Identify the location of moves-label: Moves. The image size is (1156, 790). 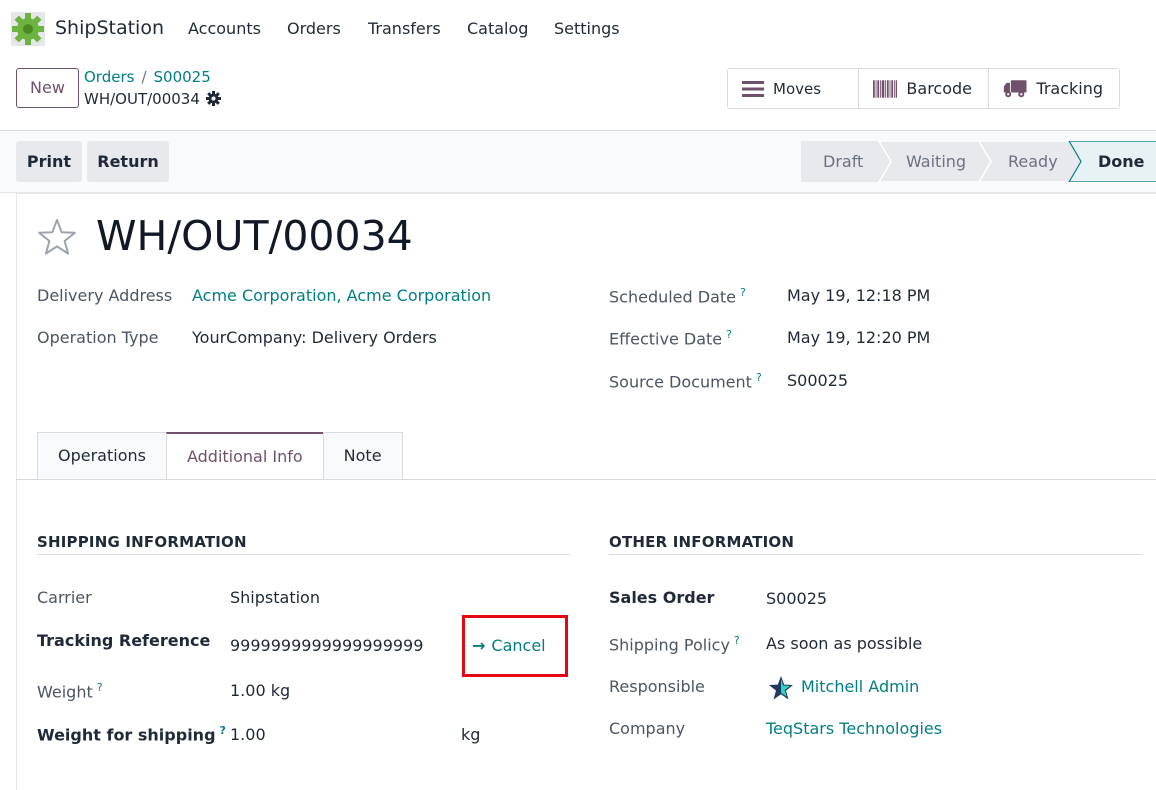
(797, 88).